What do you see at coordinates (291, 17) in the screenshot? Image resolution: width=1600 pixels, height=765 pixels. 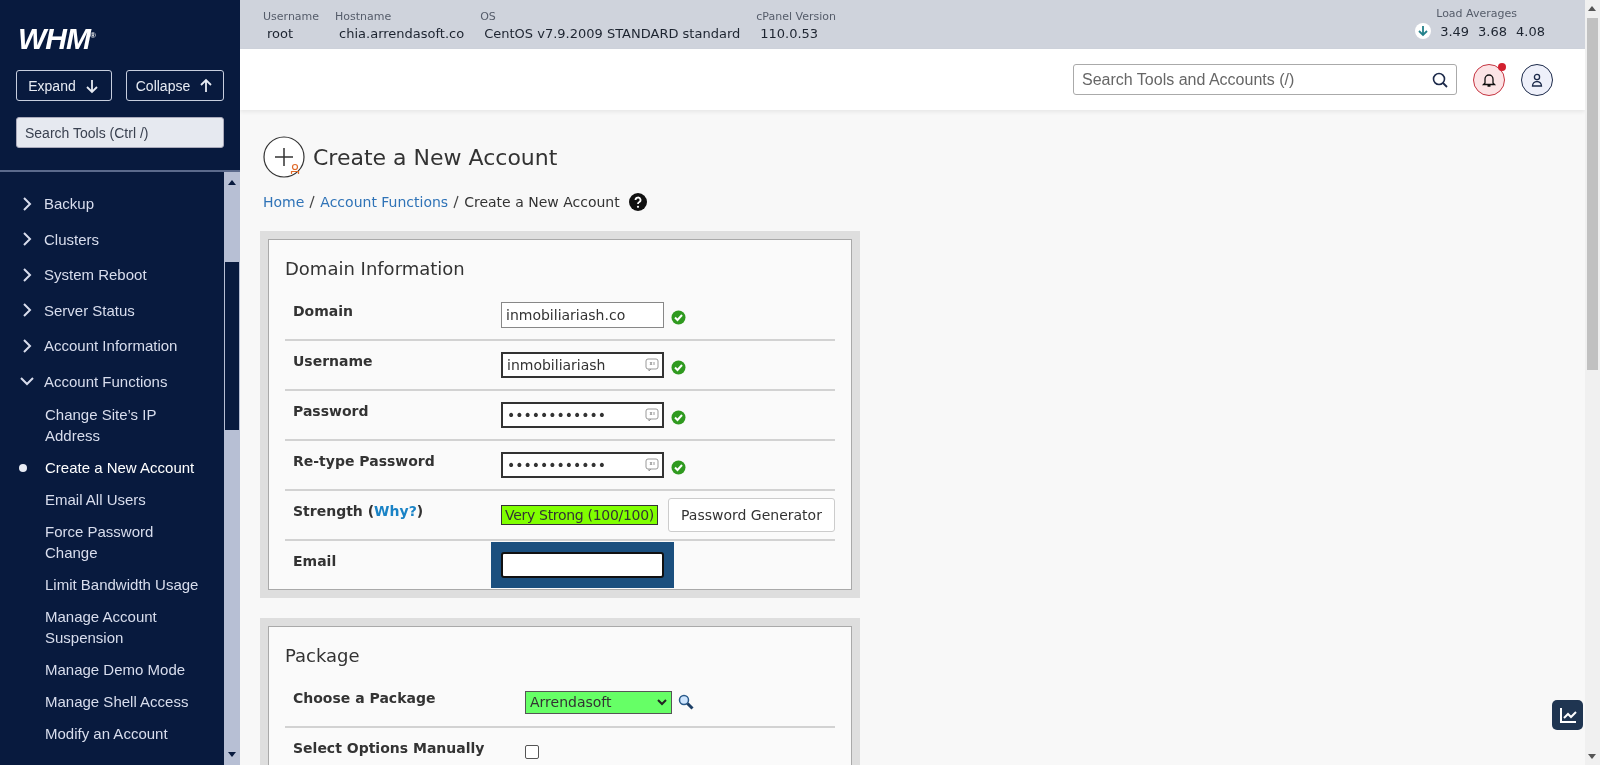 I see `info-label: Username` at bounding box center [291, 17].